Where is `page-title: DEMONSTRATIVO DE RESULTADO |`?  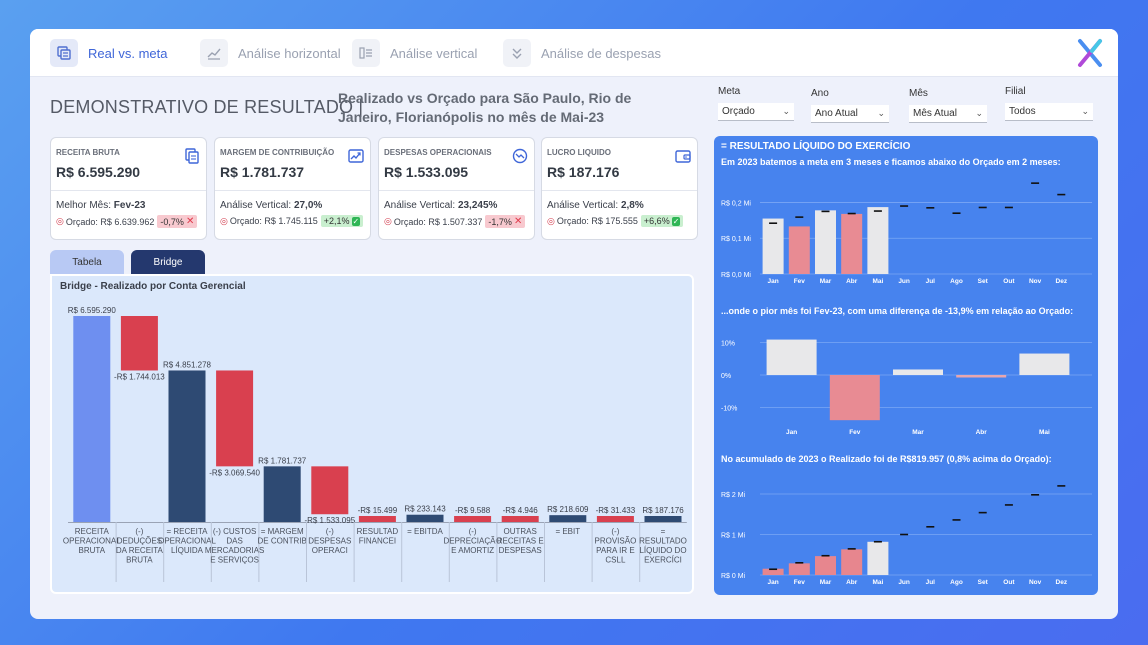
page-title: DEMONSTRATIVO DE RESULTADO | is located at coordinates (207, 107).